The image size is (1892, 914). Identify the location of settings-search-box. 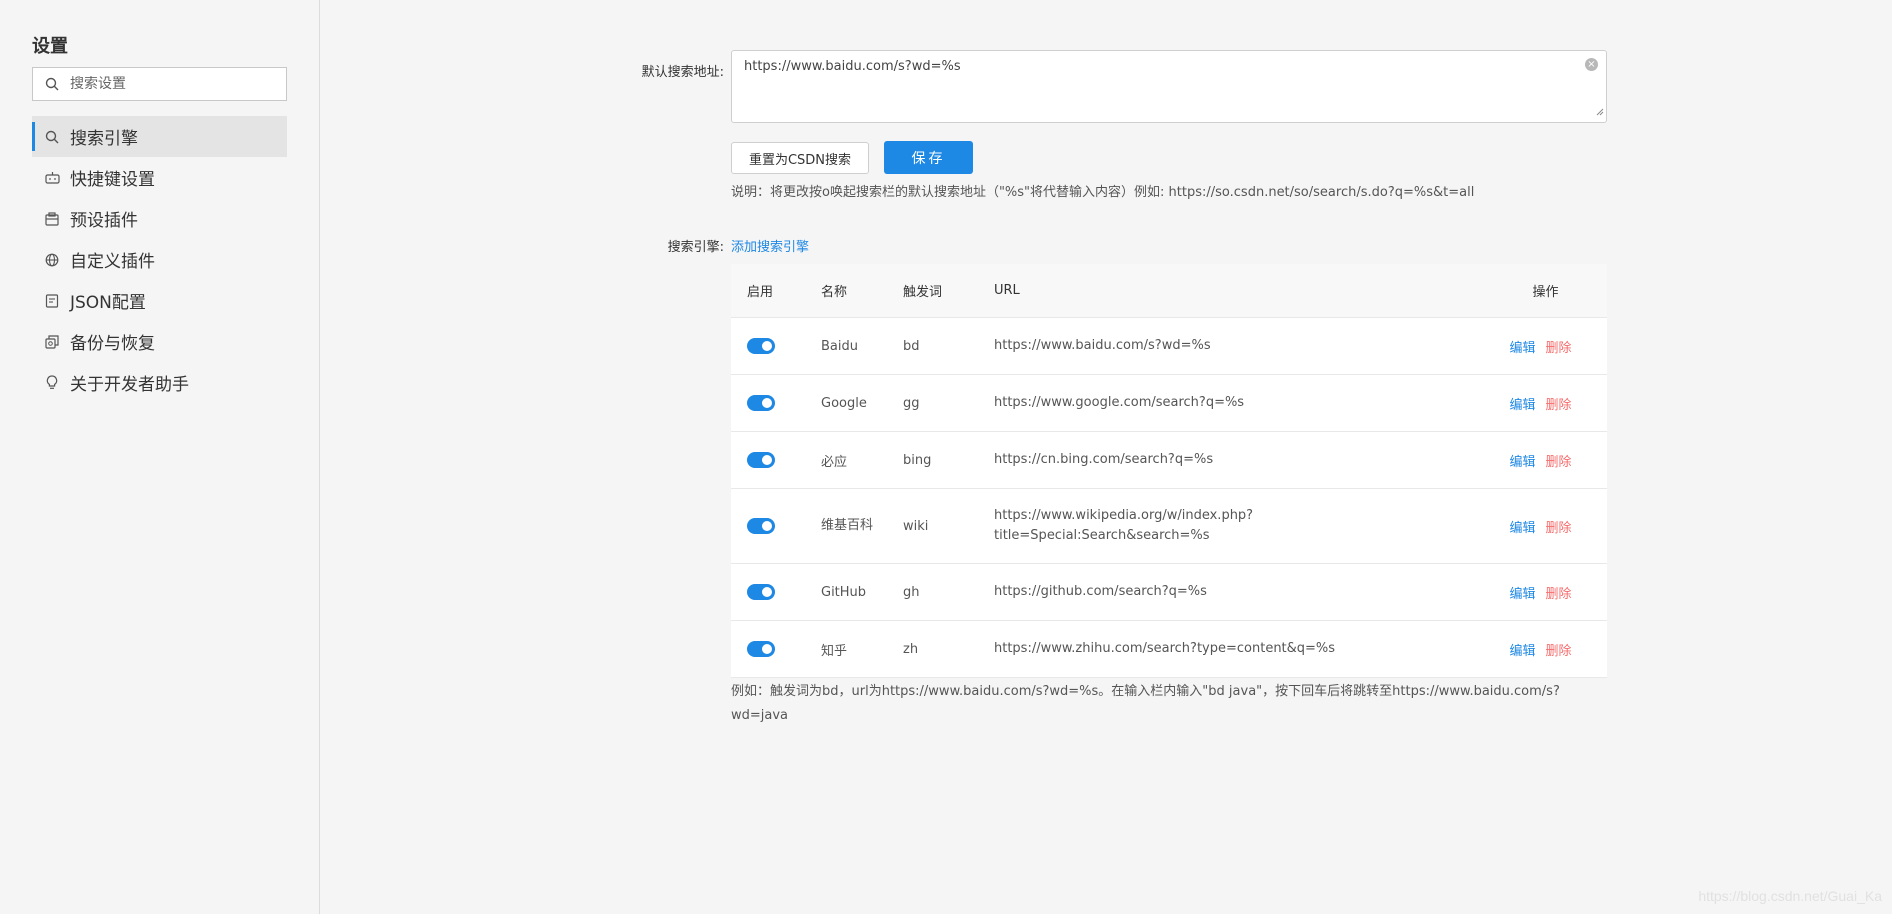
(159, 84).